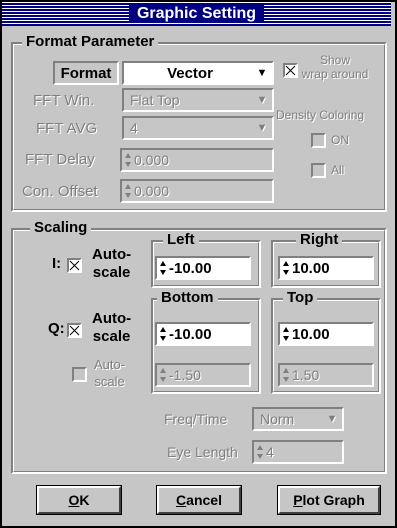  I want to click on ok-button-label: OK, so click(79, 500).